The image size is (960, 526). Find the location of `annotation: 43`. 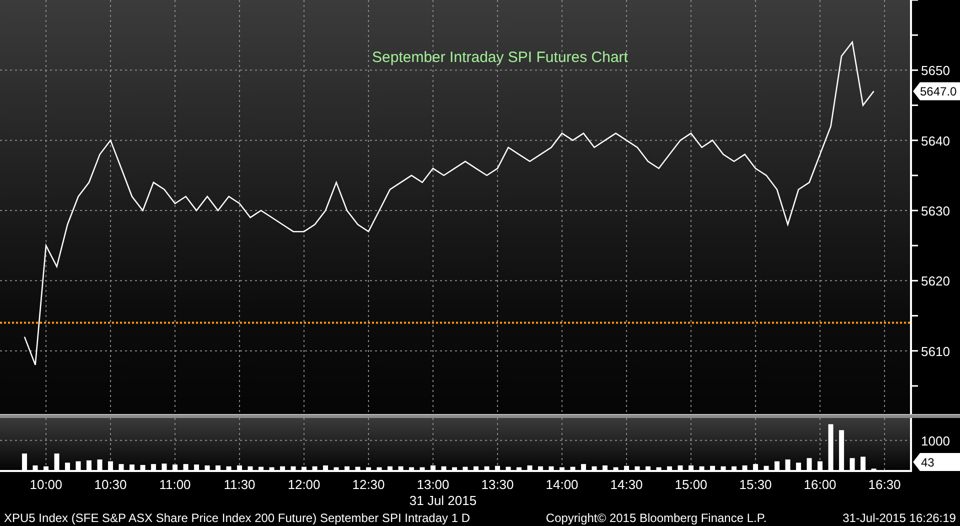

annotation: 43 is located at coordinates (928, 463).